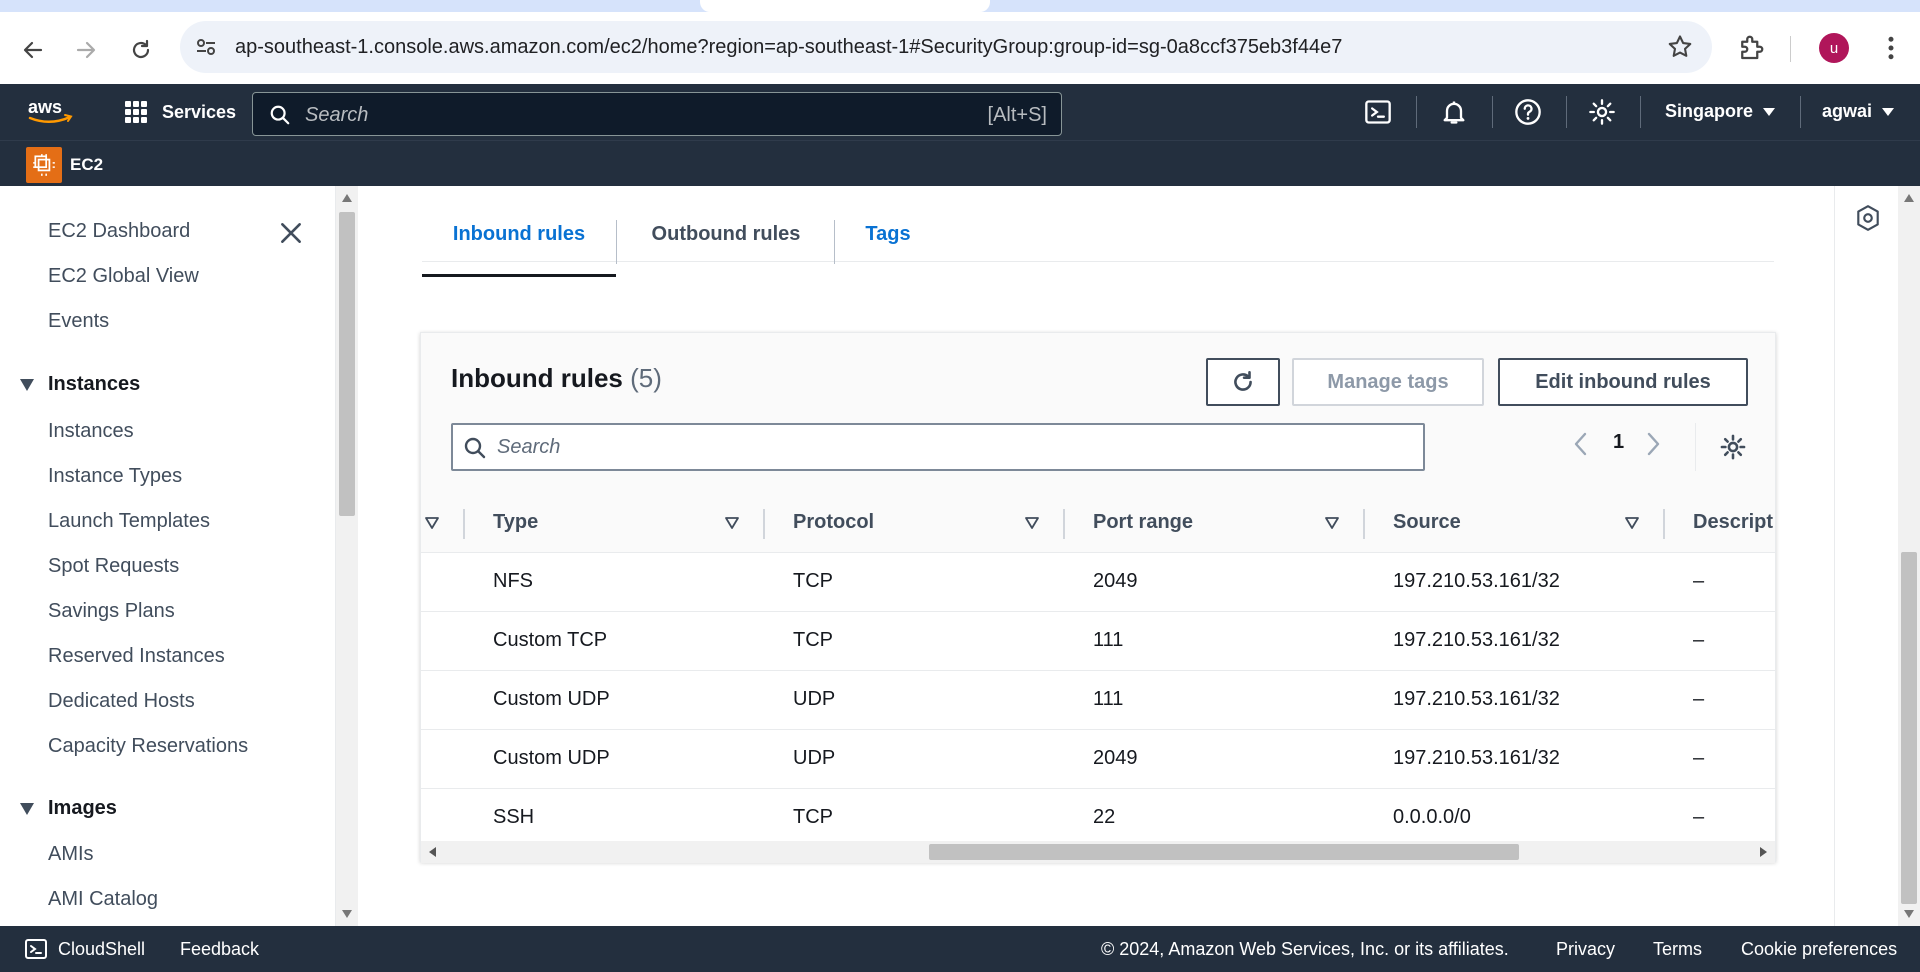 This screenshot has width=1920, height=972. I want to click on browser-active-tab, so click(845, 6).